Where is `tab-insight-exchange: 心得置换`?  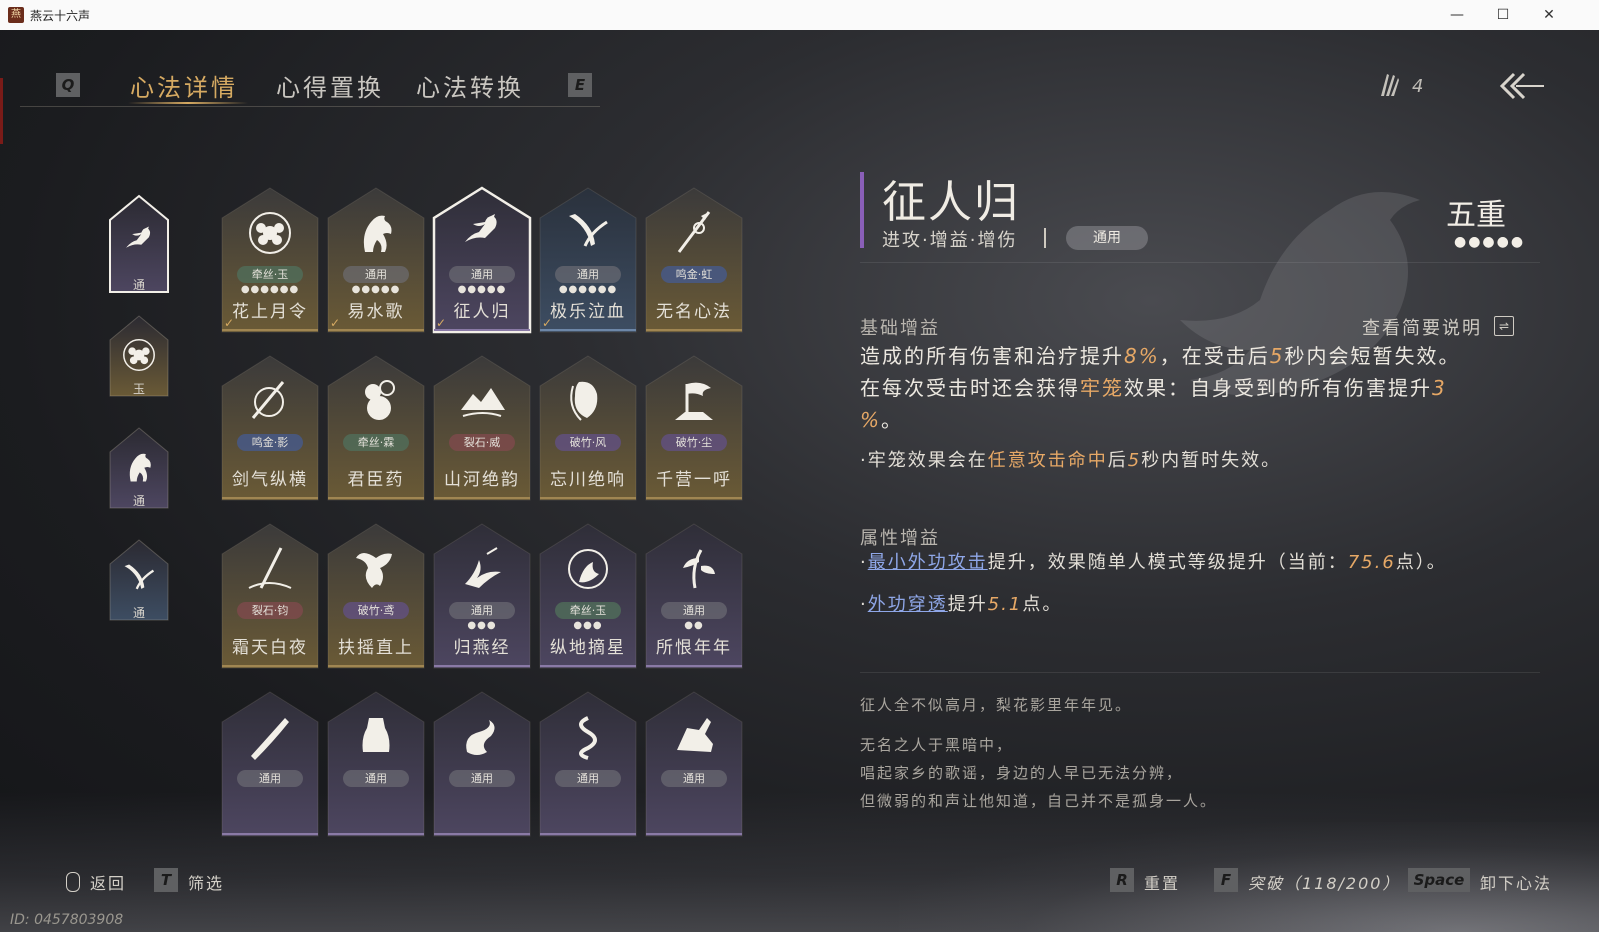 tab-insight-exchange: 心得置换 is located at coordinates (330, 85).